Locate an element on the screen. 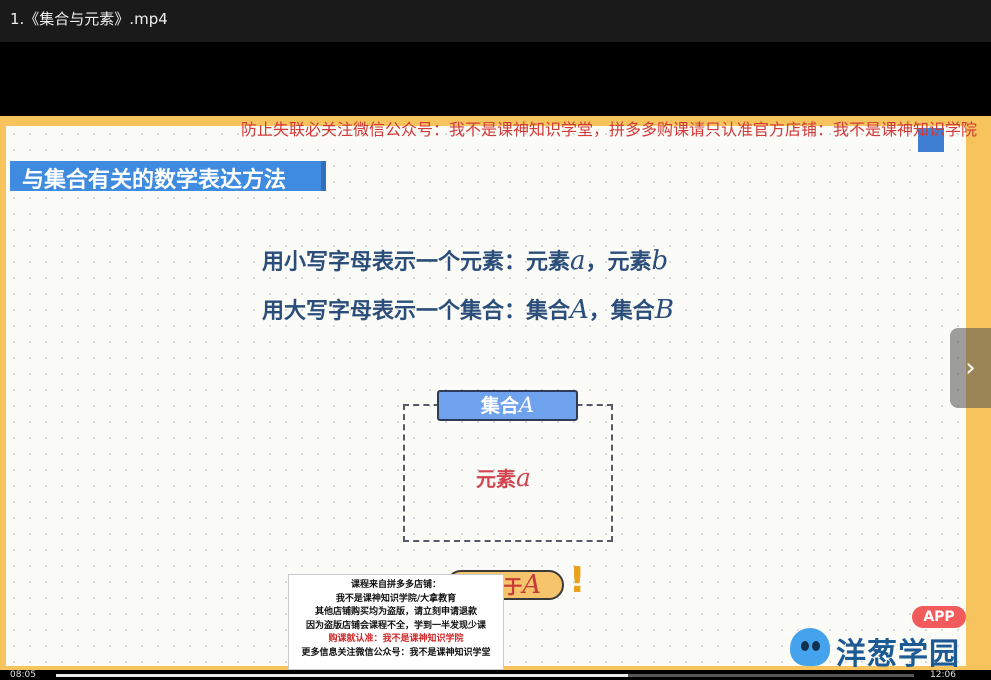 The width and height of the screenshot is (991, 680). set-label-var: A is located at coordinates (526, 405).